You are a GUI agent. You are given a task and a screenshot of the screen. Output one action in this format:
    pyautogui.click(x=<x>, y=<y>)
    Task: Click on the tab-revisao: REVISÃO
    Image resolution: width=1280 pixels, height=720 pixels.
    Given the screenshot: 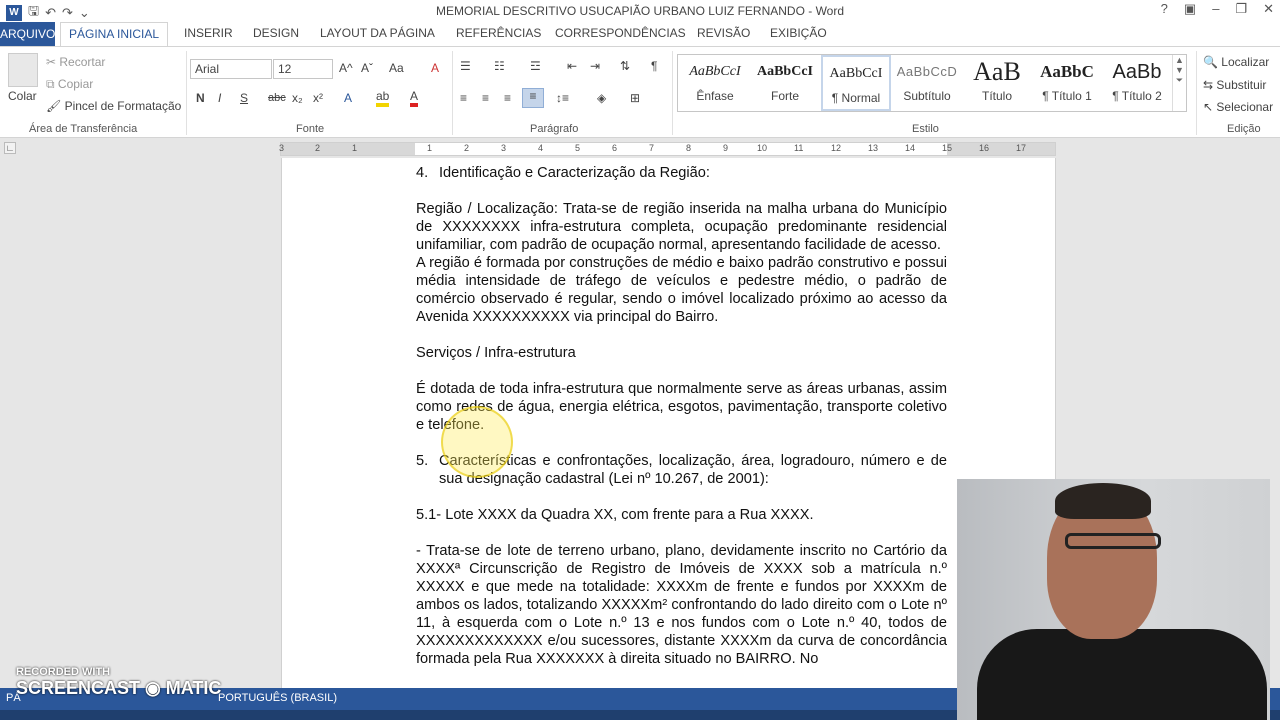 What is the action you would take?
    pyautogui.click(x=723, y=33)
    